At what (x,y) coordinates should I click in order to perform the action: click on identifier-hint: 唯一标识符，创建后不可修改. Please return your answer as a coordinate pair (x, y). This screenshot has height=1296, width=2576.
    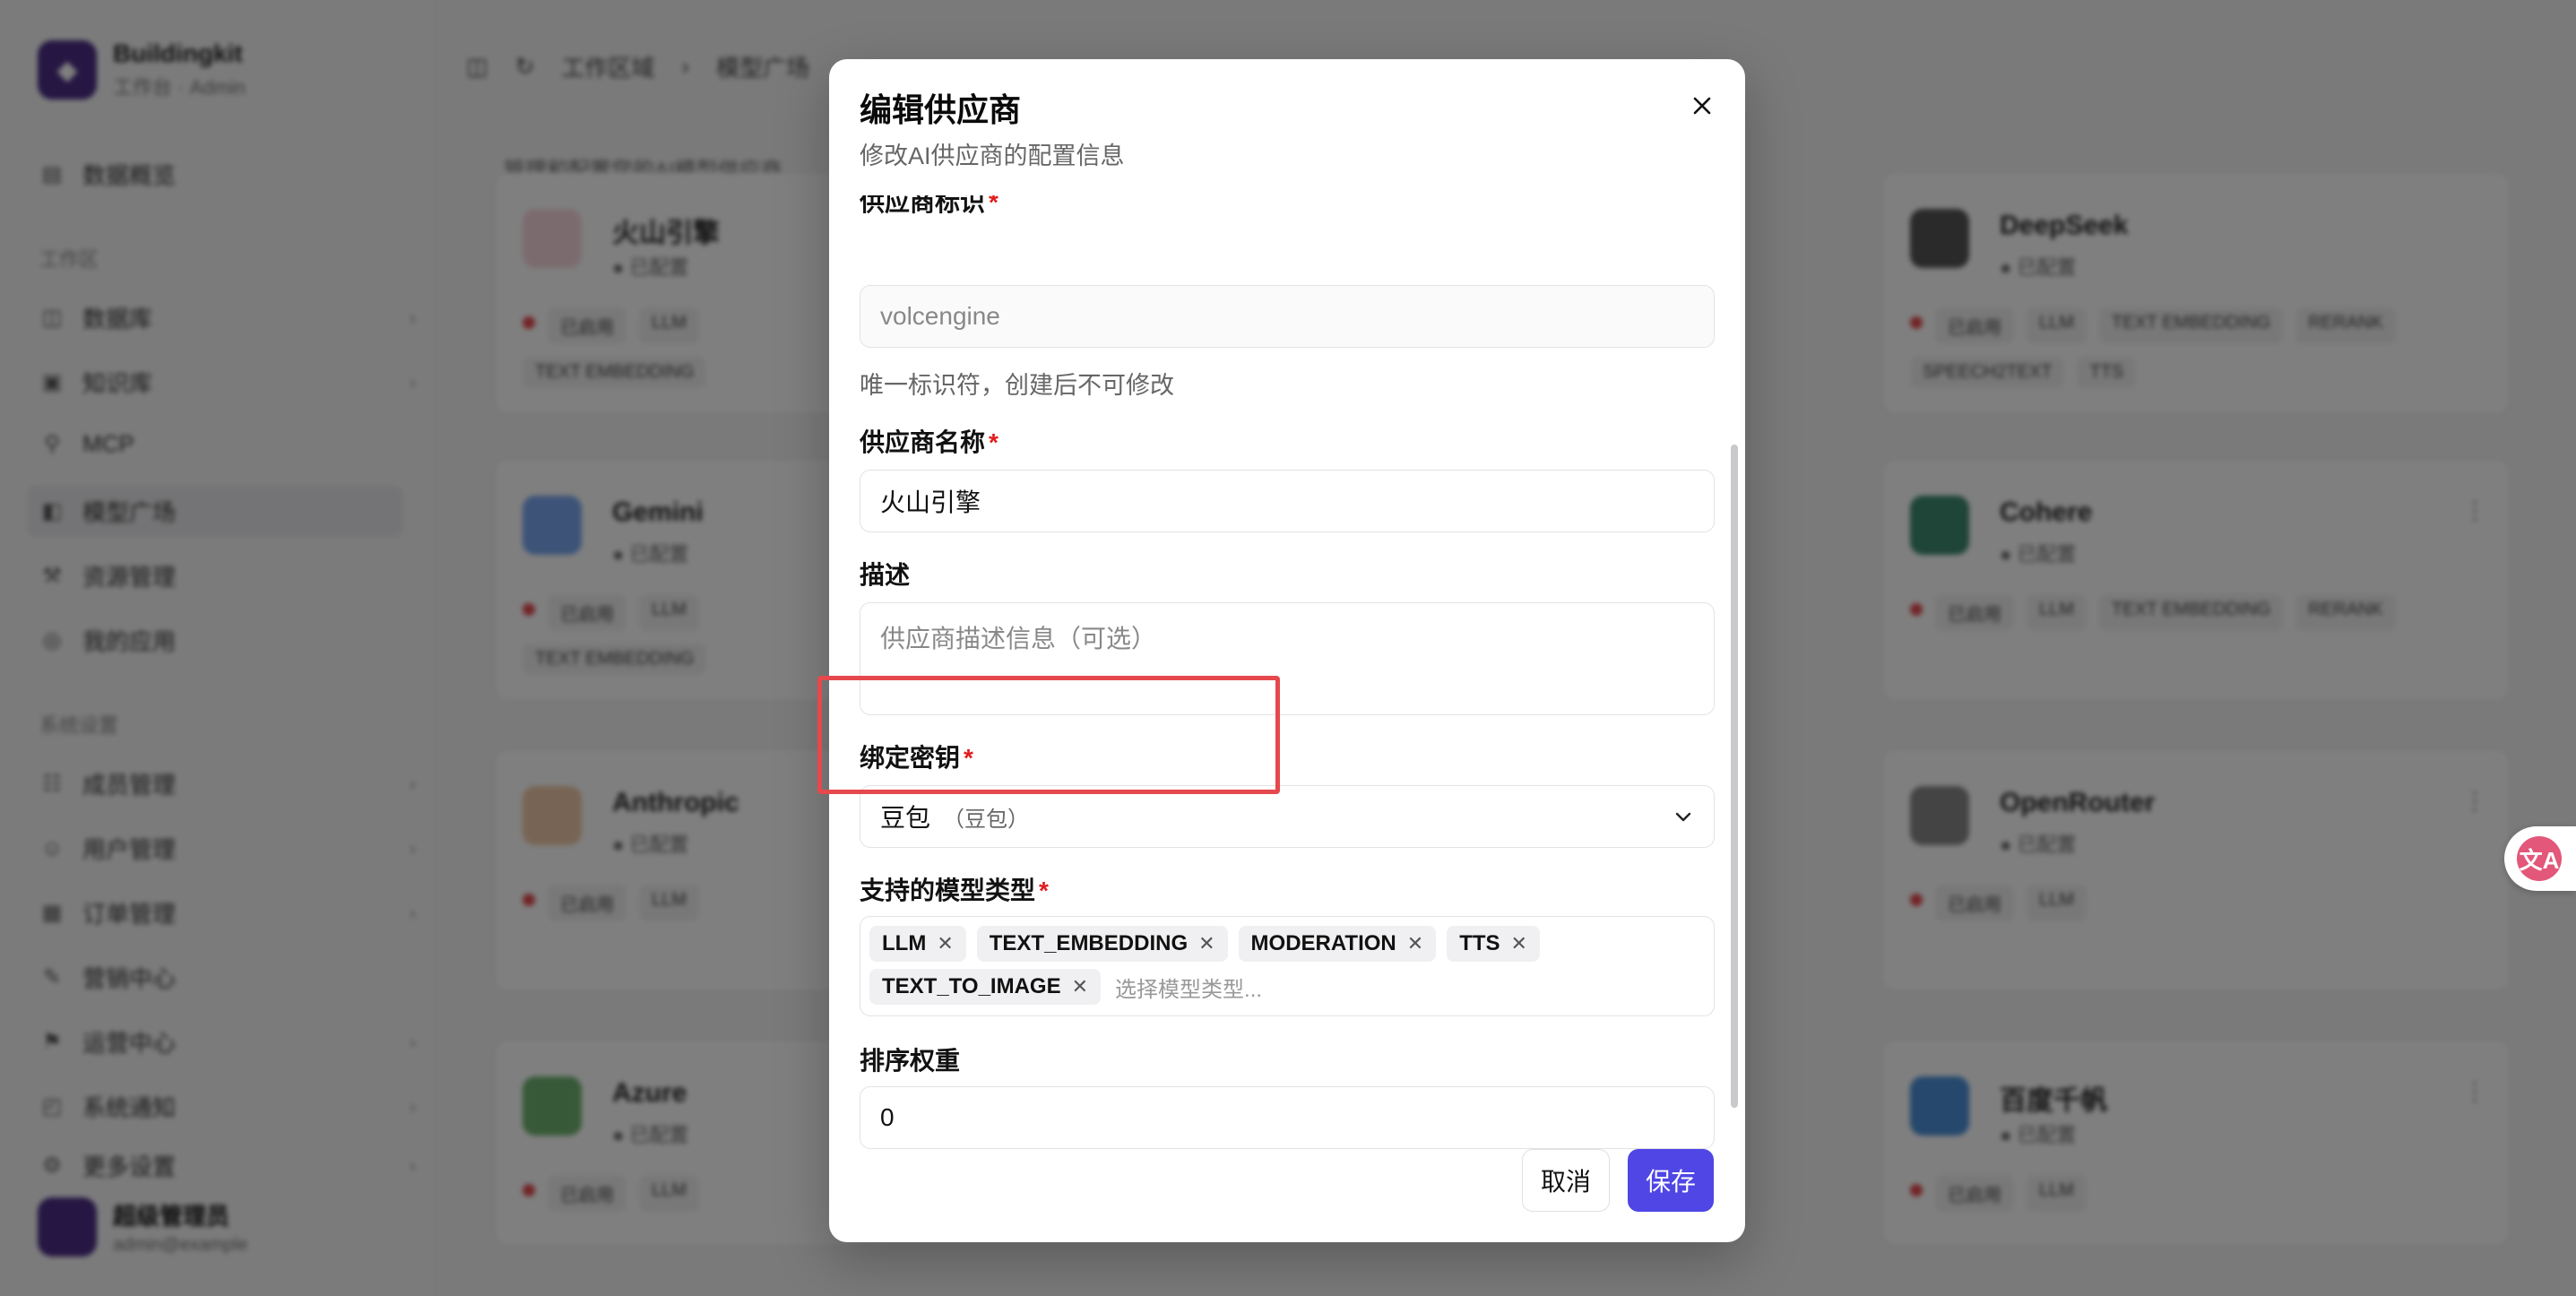
    Looking at the image, I should click on (1017, 385).